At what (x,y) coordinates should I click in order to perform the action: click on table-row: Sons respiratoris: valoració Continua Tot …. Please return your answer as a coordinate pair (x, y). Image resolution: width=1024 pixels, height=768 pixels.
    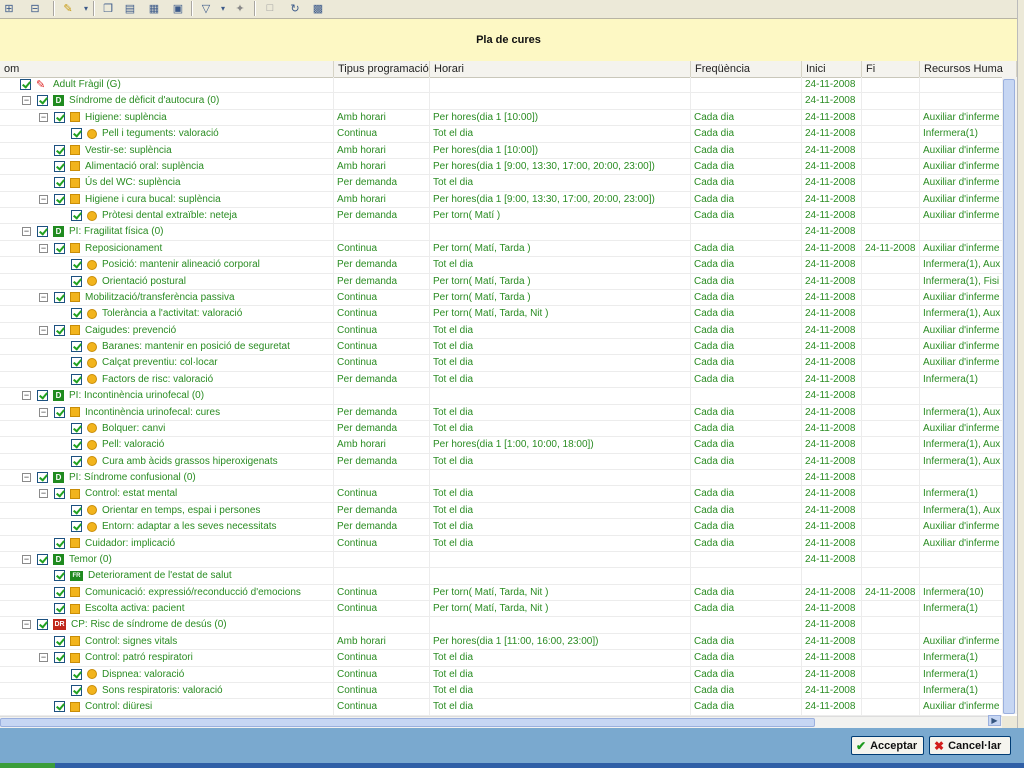
    Looking at the image, I should click on (501, 691).